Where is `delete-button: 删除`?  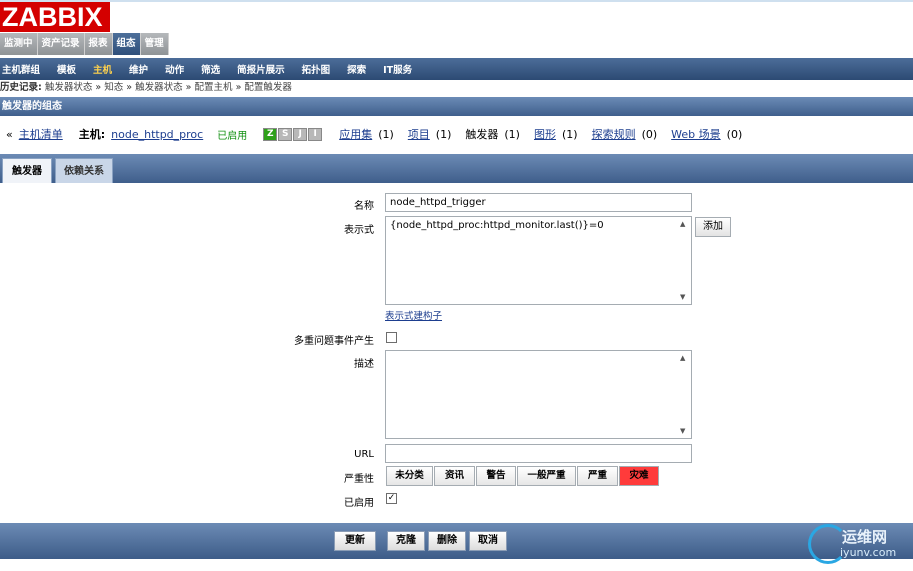
delete-button: 删除 is located at coordinates (447, 541).